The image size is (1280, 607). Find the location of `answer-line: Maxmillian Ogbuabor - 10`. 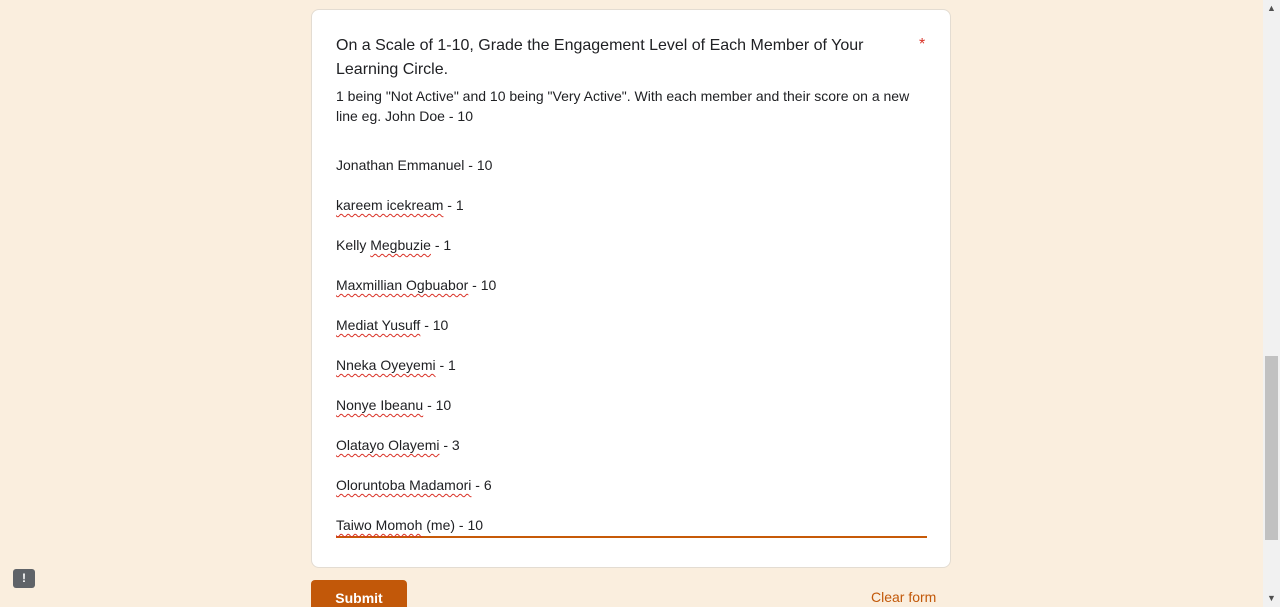

answer-line: Maxmillian Ogbuabor - 10 is located at coordinates (631, 295).